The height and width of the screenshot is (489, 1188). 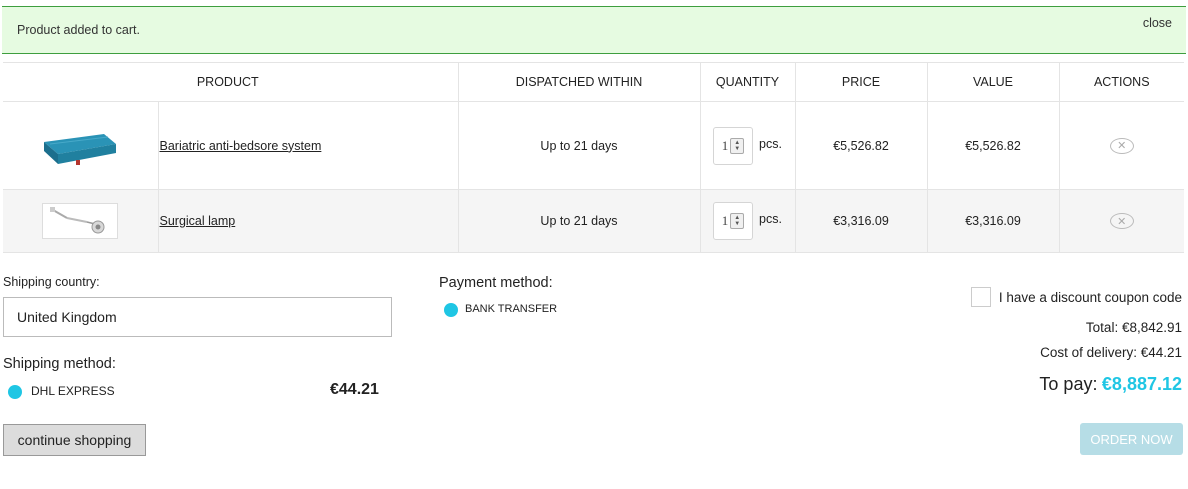 I want to click on payment-option: BANK TRANSFER, so click(x=511, y=309).